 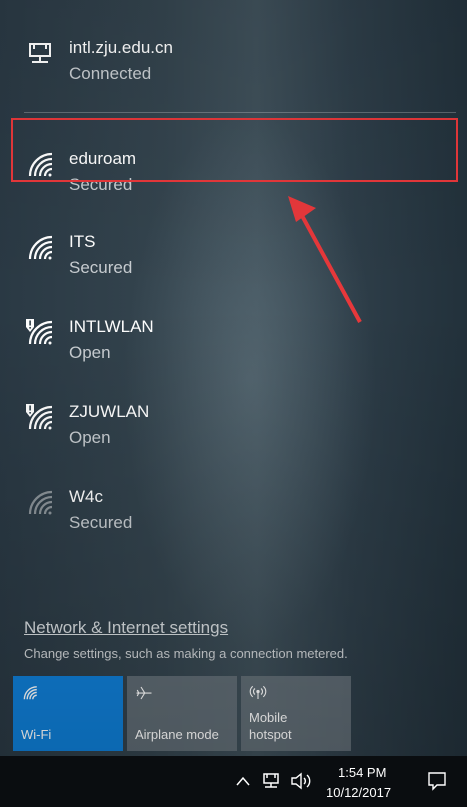 What do you see at coordinates (234, 150) in the screenshot?
I see `highlight-box` at bounding box center [234, 150].